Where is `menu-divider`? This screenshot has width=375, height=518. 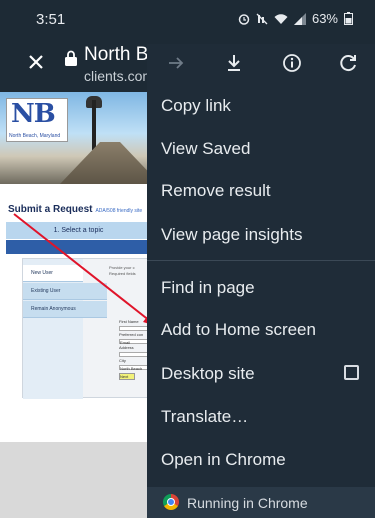 menu-divider is located at coordinates (261, 260).